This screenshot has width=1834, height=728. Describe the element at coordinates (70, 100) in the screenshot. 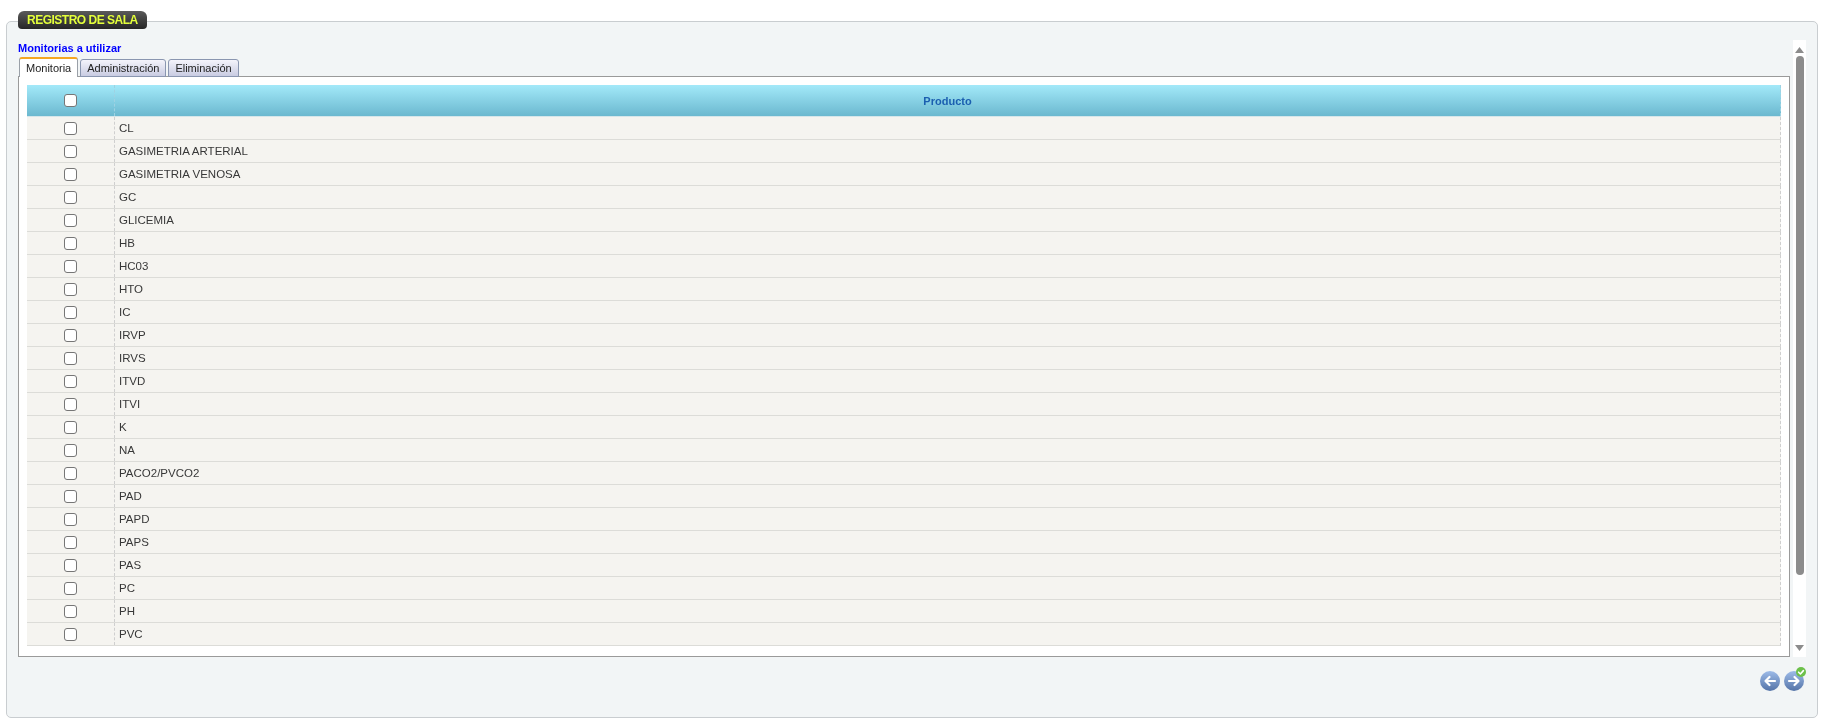

I see `select-all-checkbox` at that location.